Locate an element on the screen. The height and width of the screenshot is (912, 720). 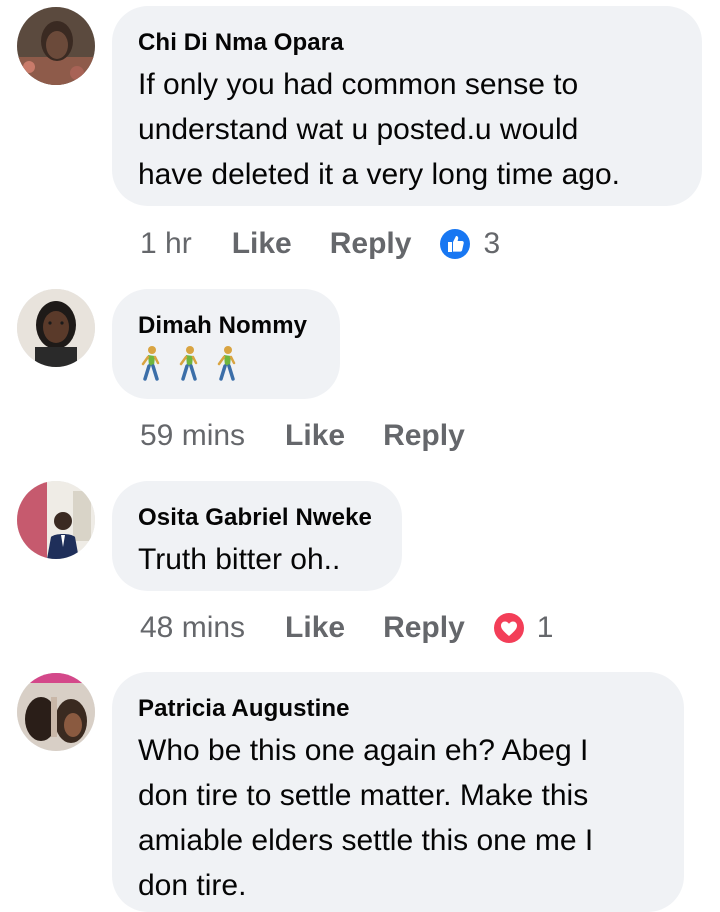
comment-author: Dimah Nommy is located at coordinates (226, 326).